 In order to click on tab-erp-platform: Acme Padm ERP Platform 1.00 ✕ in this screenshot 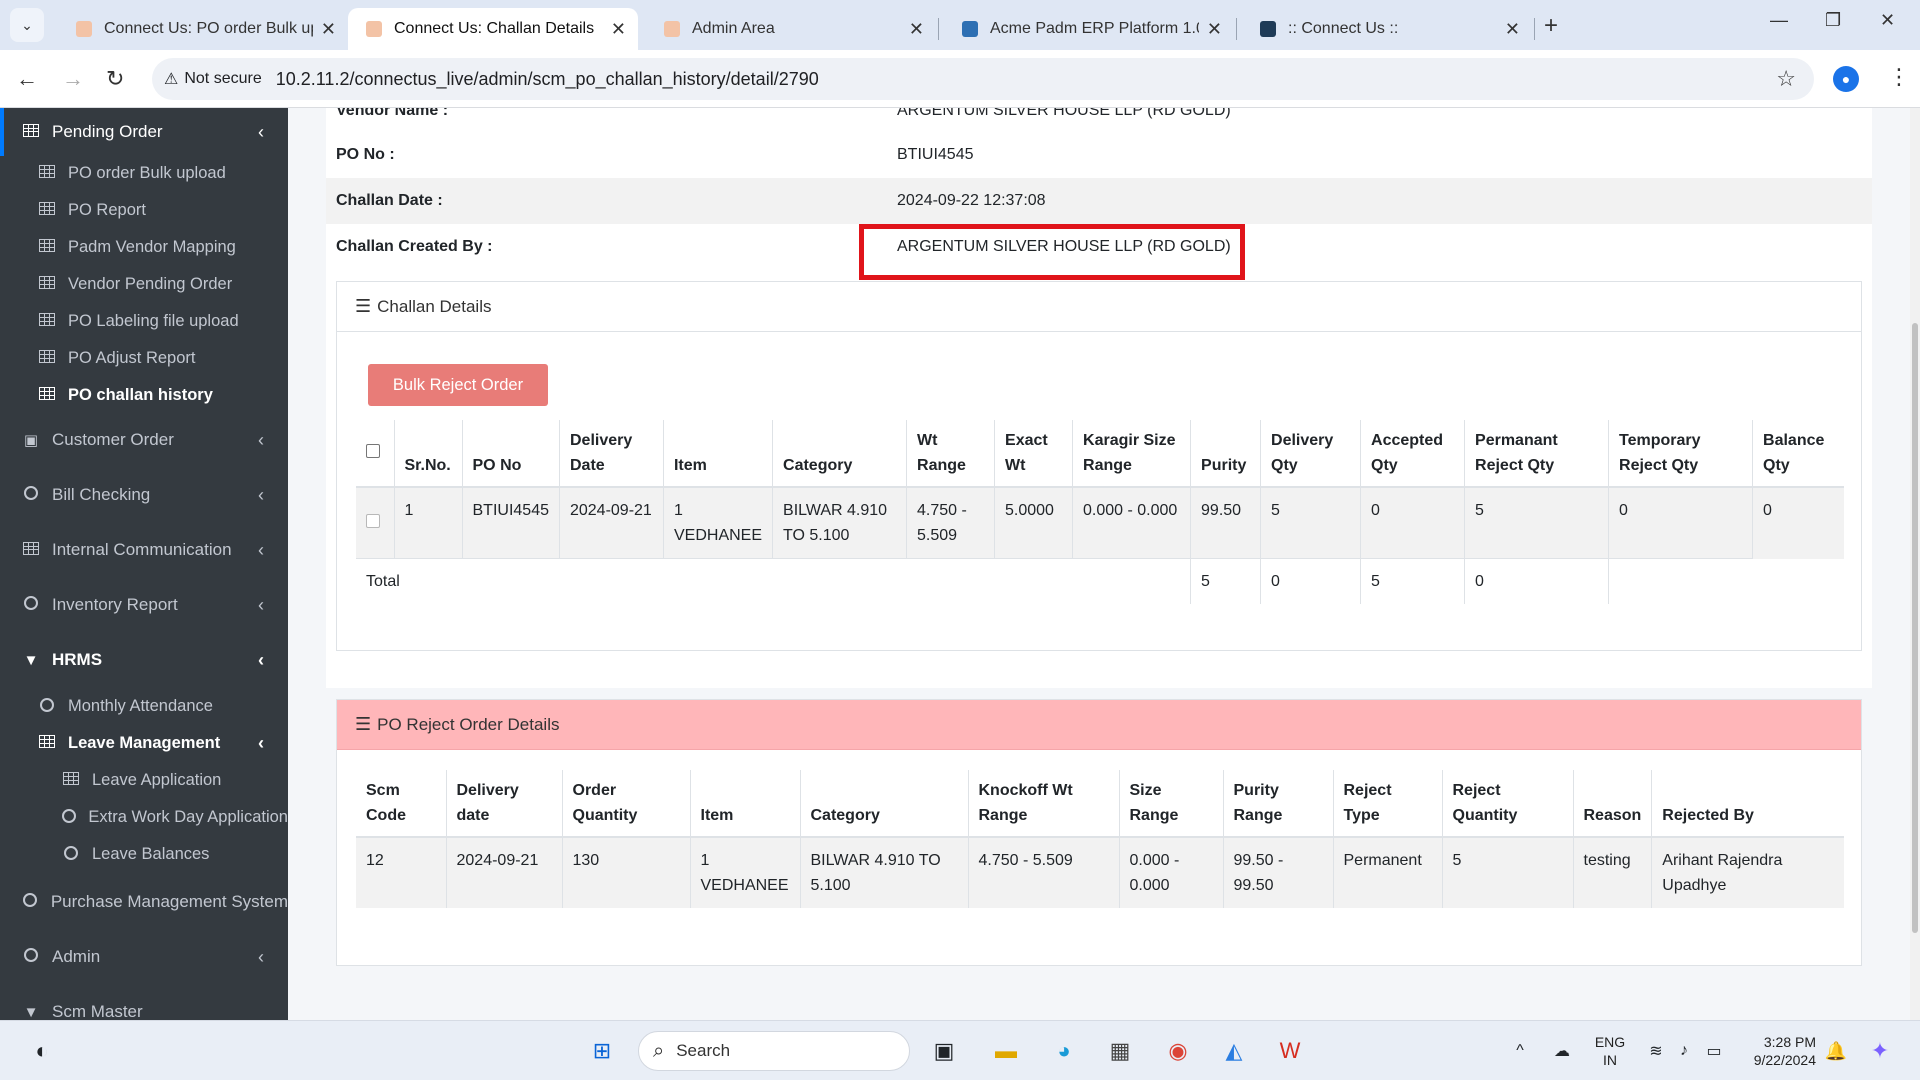, I will do `click(1089, 29)`.